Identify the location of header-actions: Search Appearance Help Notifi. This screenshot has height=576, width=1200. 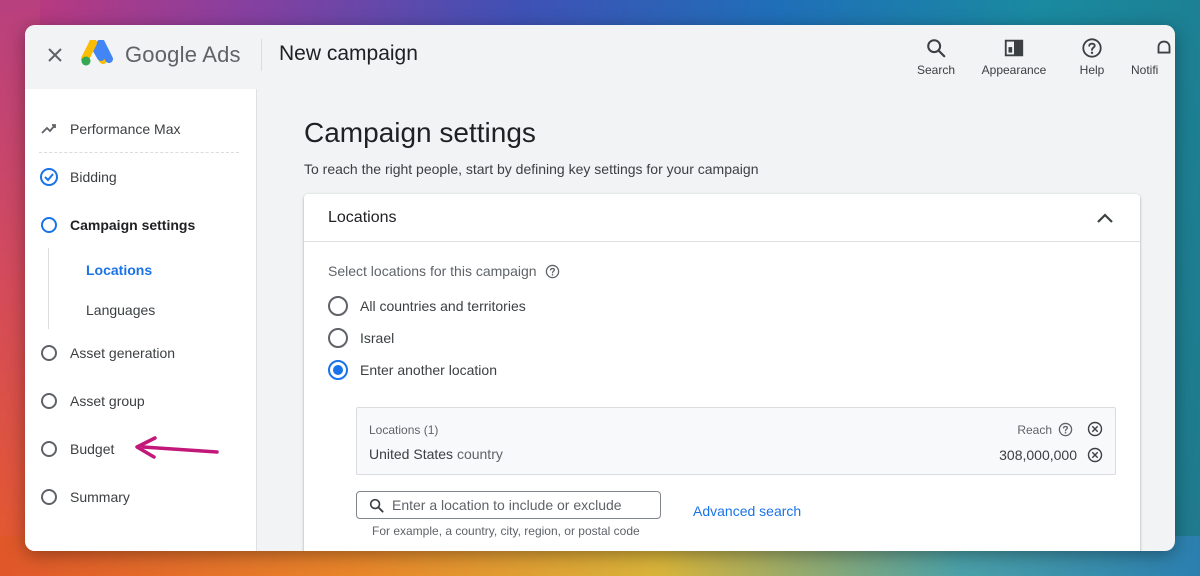
(1036, 57).